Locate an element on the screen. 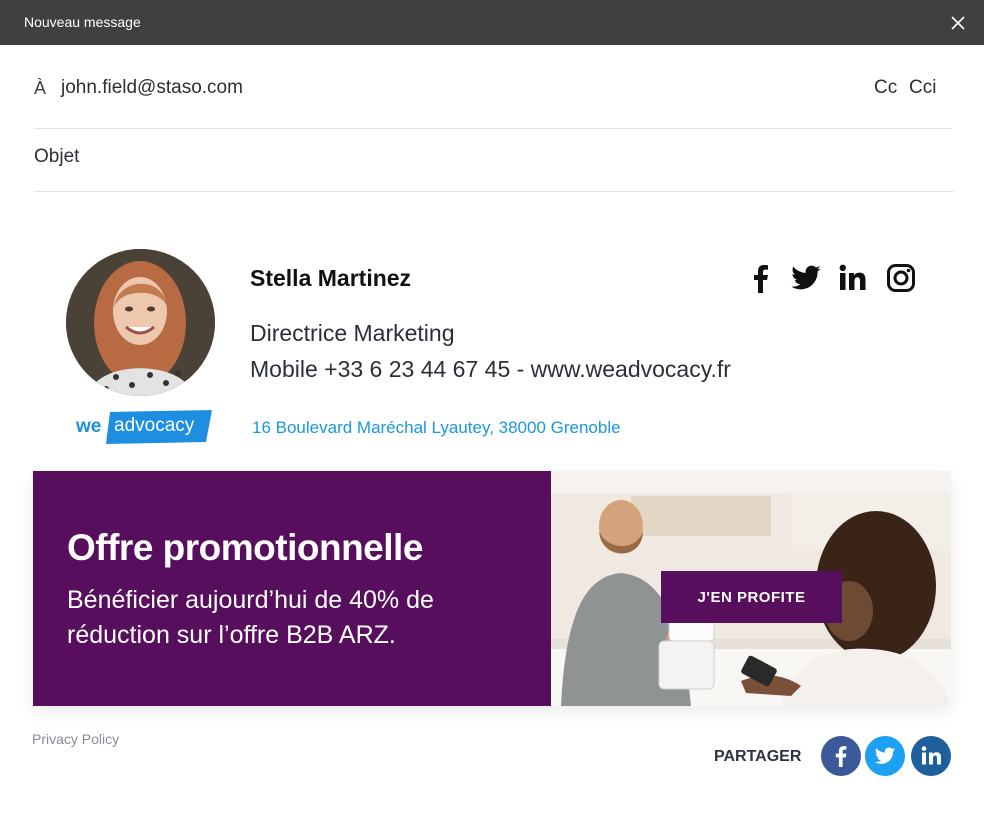 This screenshot has height=815, width=984. linkedin-icon is located at coordinates (853, 278).